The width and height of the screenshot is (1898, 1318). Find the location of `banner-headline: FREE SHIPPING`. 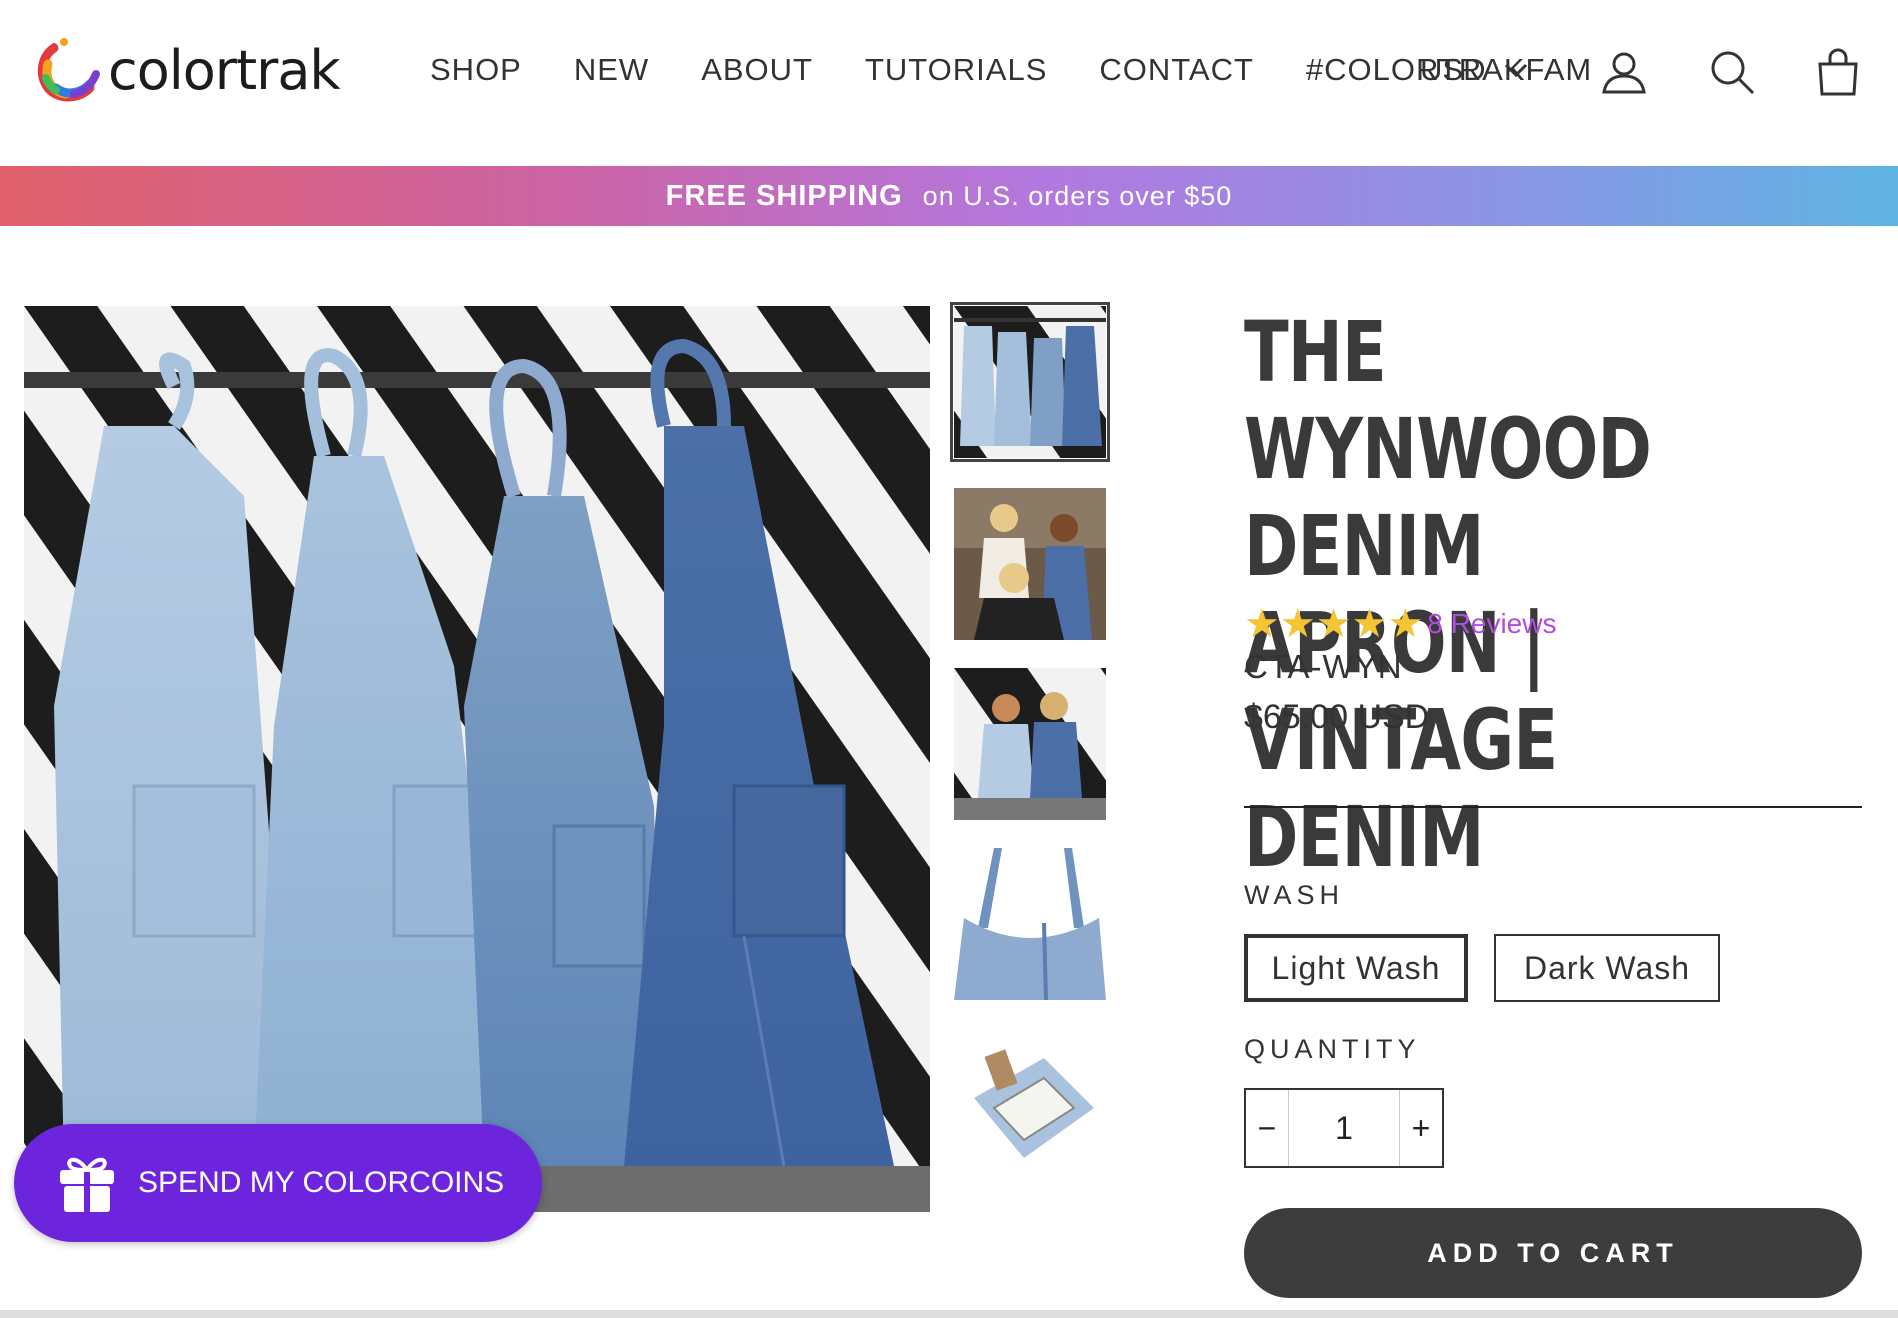

banner-headline: FREE SHIPPING is located at coordinates (784, 195).